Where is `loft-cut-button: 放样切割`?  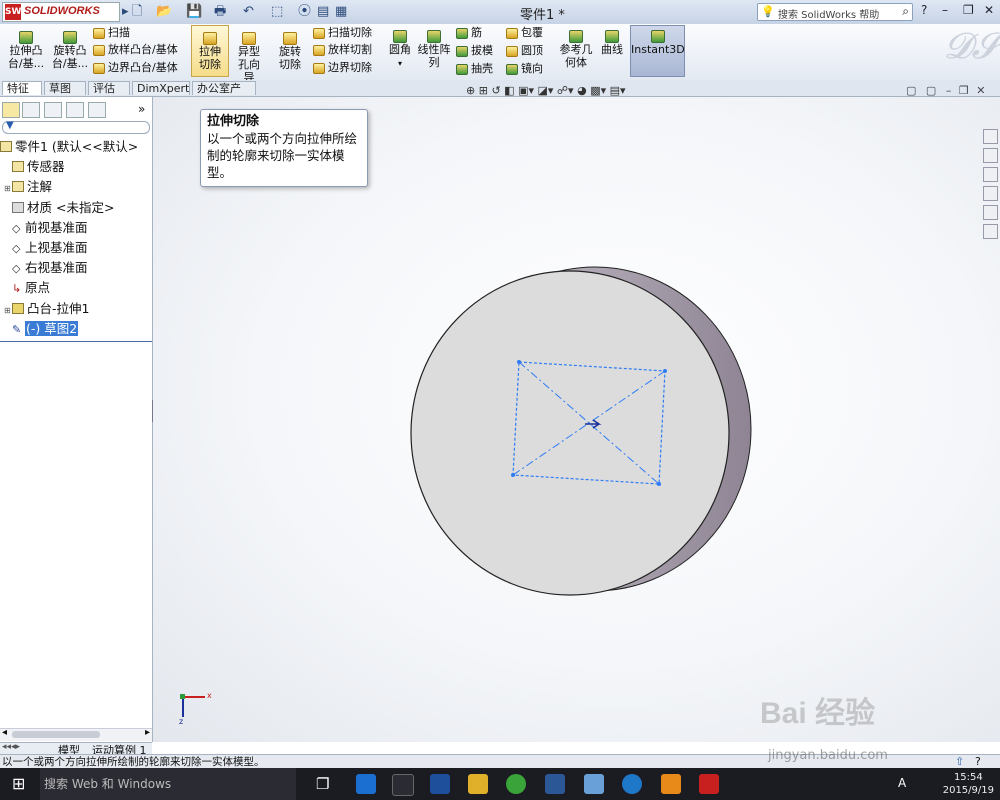
loft-cut-button: 放样切割 is located at coordinates (342, 50).